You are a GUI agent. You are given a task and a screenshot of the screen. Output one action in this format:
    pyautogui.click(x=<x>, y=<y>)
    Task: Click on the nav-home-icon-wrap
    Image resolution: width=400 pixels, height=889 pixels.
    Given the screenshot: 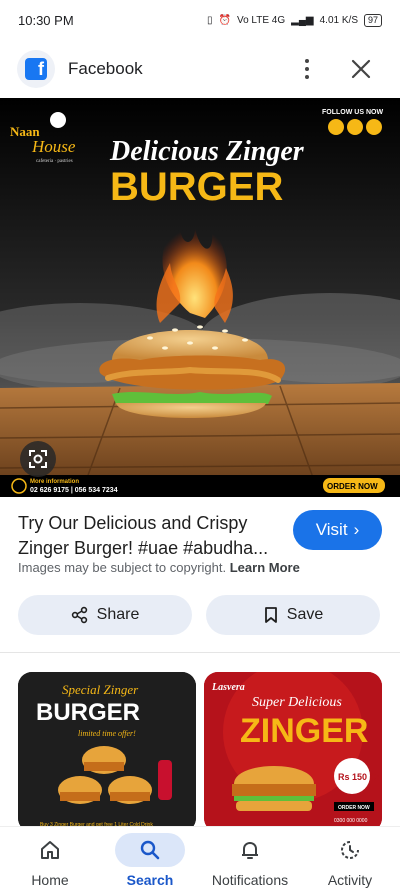 What is the action you would take?
    pyautogui.click(x=50, y=850)
    